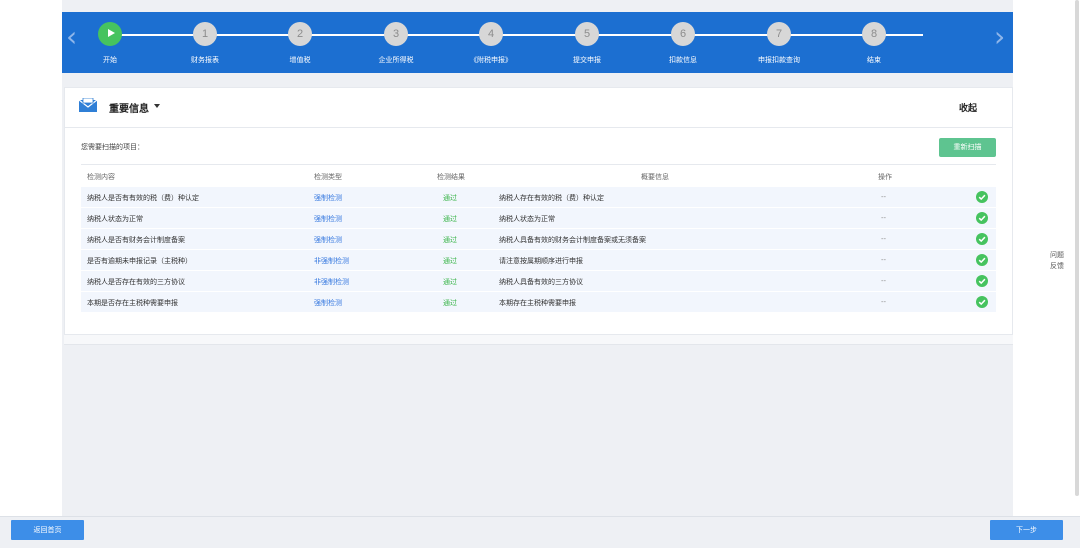 This screenshot has height=548, width=1080. Describe the element at coordinates (968, 107) in the screenshot. I see `collapse-button: 收起` at that location.